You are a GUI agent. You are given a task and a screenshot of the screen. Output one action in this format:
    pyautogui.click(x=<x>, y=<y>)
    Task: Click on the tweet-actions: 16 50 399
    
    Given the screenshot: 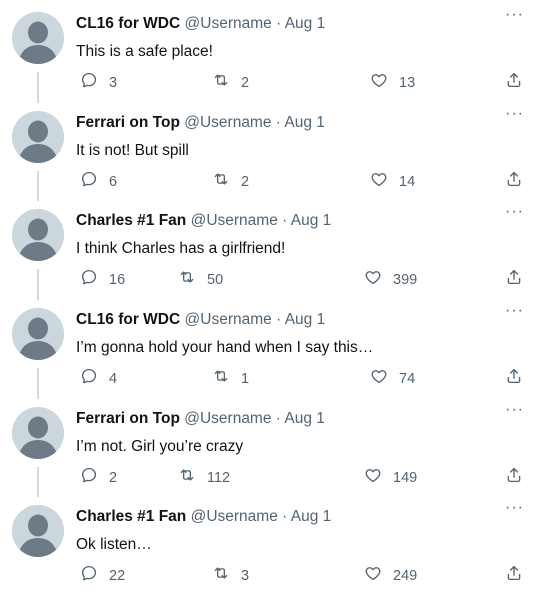 What is the action you would take?
    pyautogui.click(x=270, y=280)
    